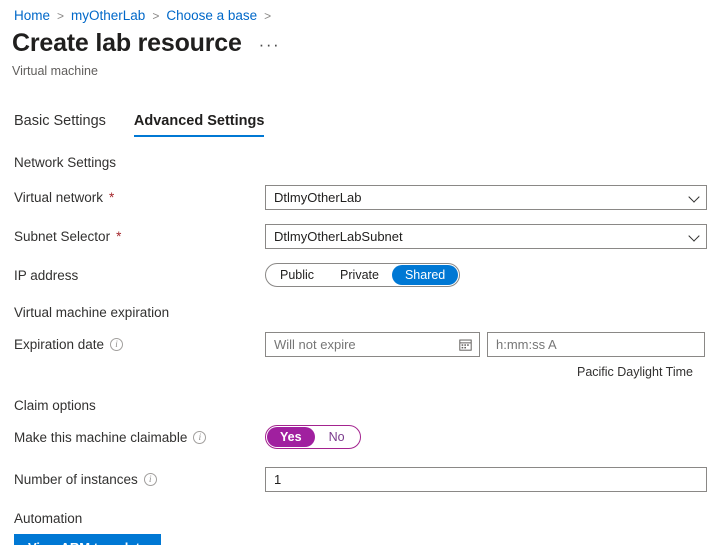 The height and width of the screenshot is (545, 714). What do you see at coordinates (108, 15) in the screenshot?
I see `breadcrumb-item-myotherlab: myOtherLab` at bounding box center [108, 15].